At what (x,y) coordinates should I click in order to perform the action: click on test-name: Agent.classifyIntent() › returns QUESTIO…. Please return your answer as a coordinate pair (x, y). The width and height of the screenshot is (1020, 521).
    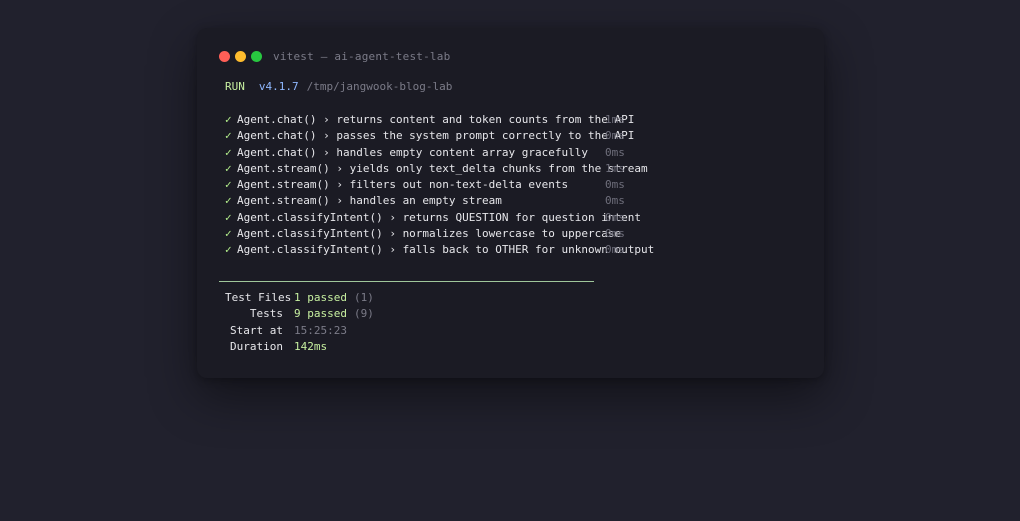
    Looking at the image, I should click on (439, 217).